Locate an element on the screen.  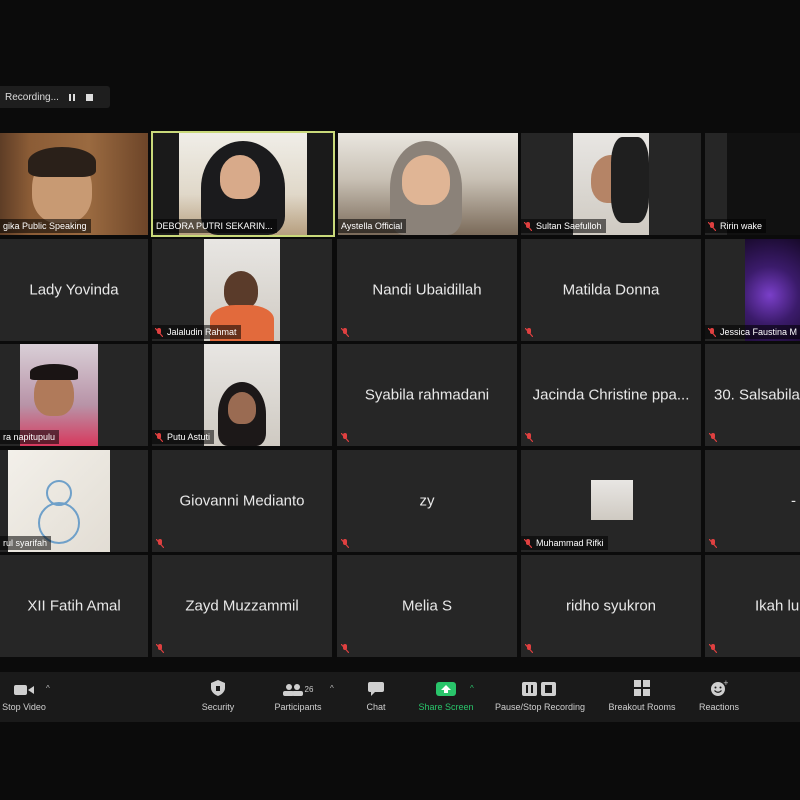
pause-stop-recording-button: Pause/Stop Recording is located at coordinates (540, 697).